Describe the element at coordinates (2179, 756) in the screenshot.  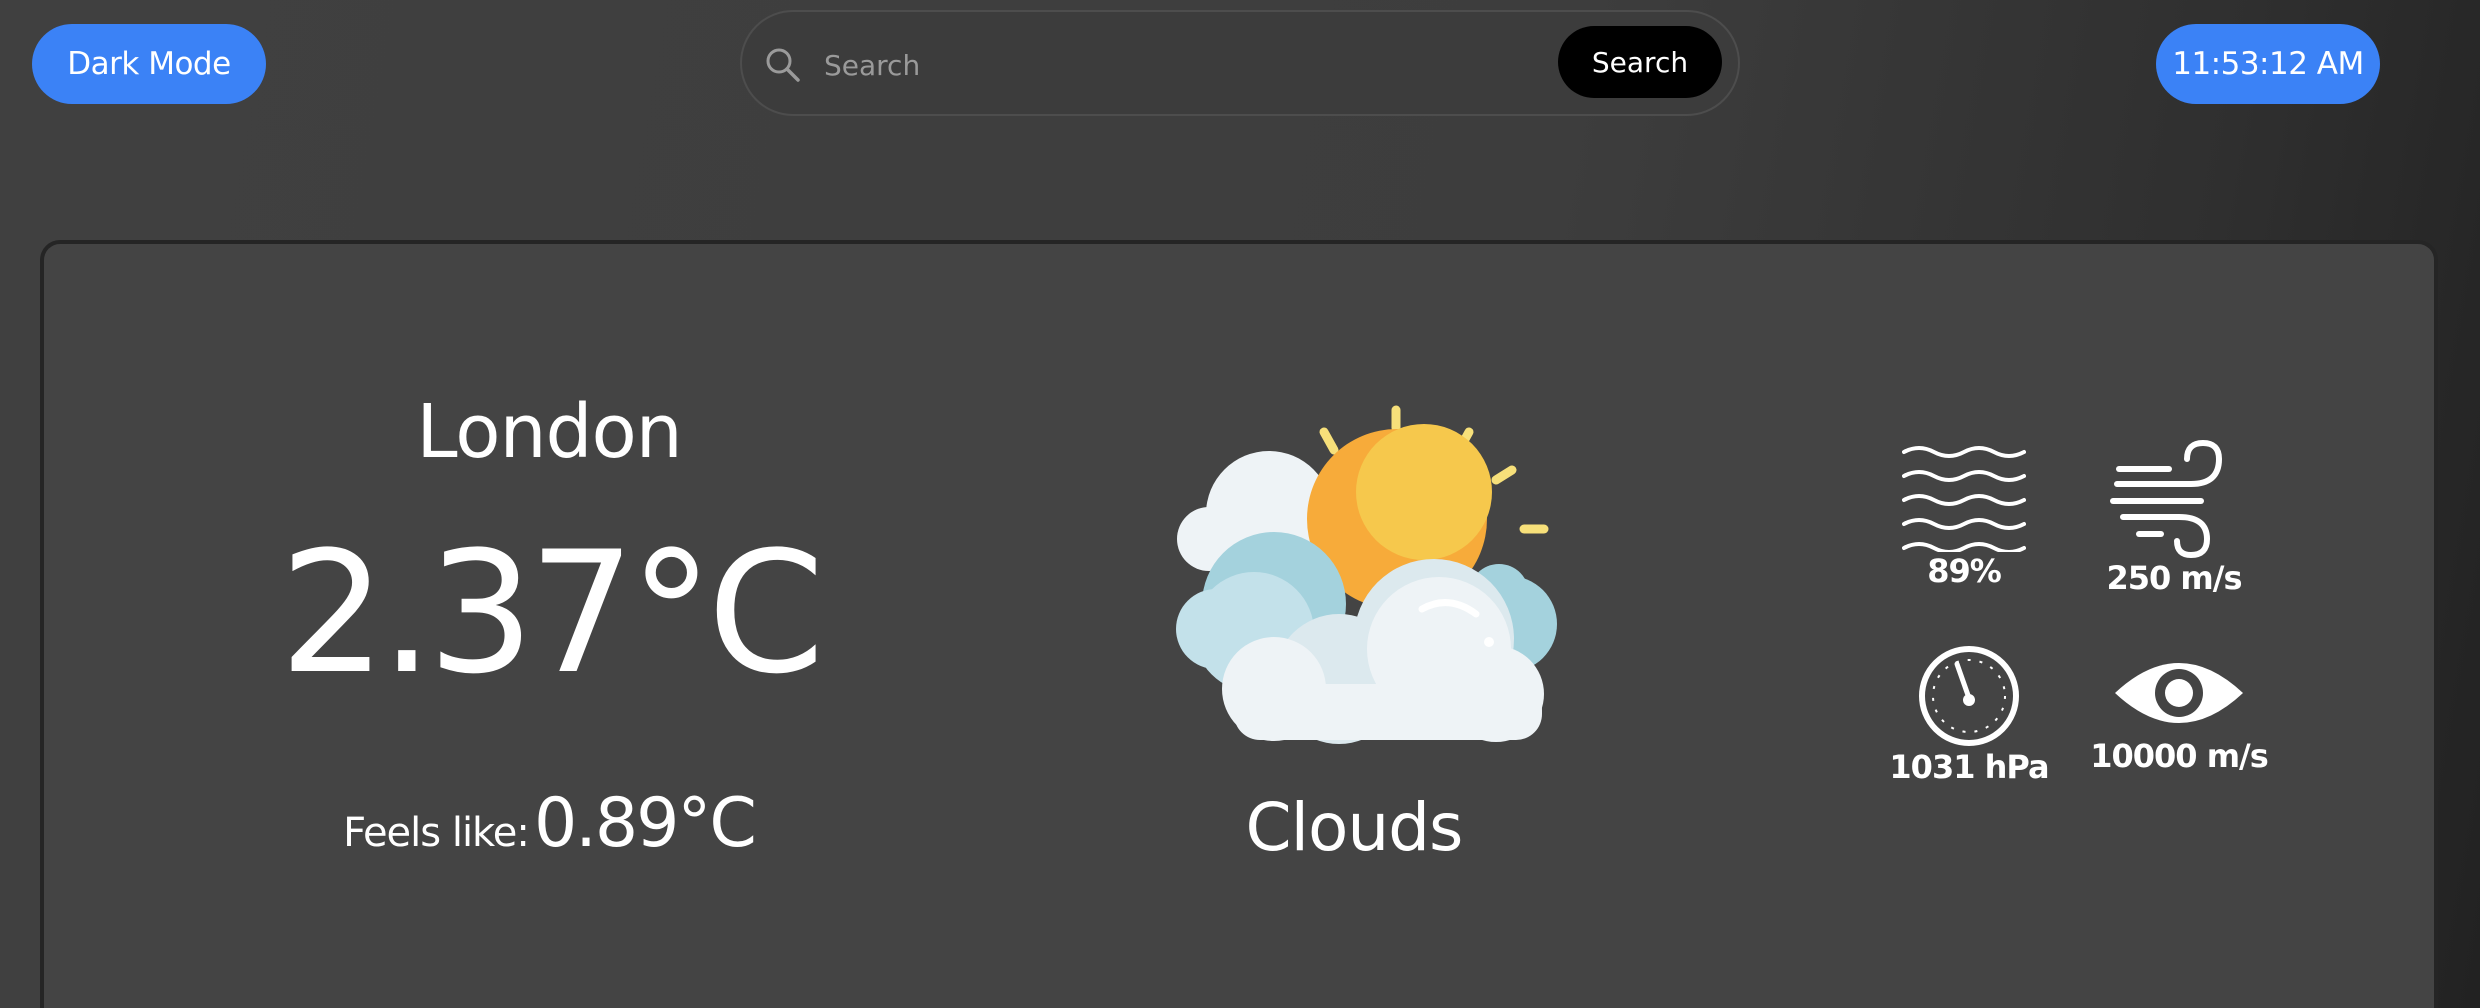
I see `visibility-value: 10000 m/s` at that location.